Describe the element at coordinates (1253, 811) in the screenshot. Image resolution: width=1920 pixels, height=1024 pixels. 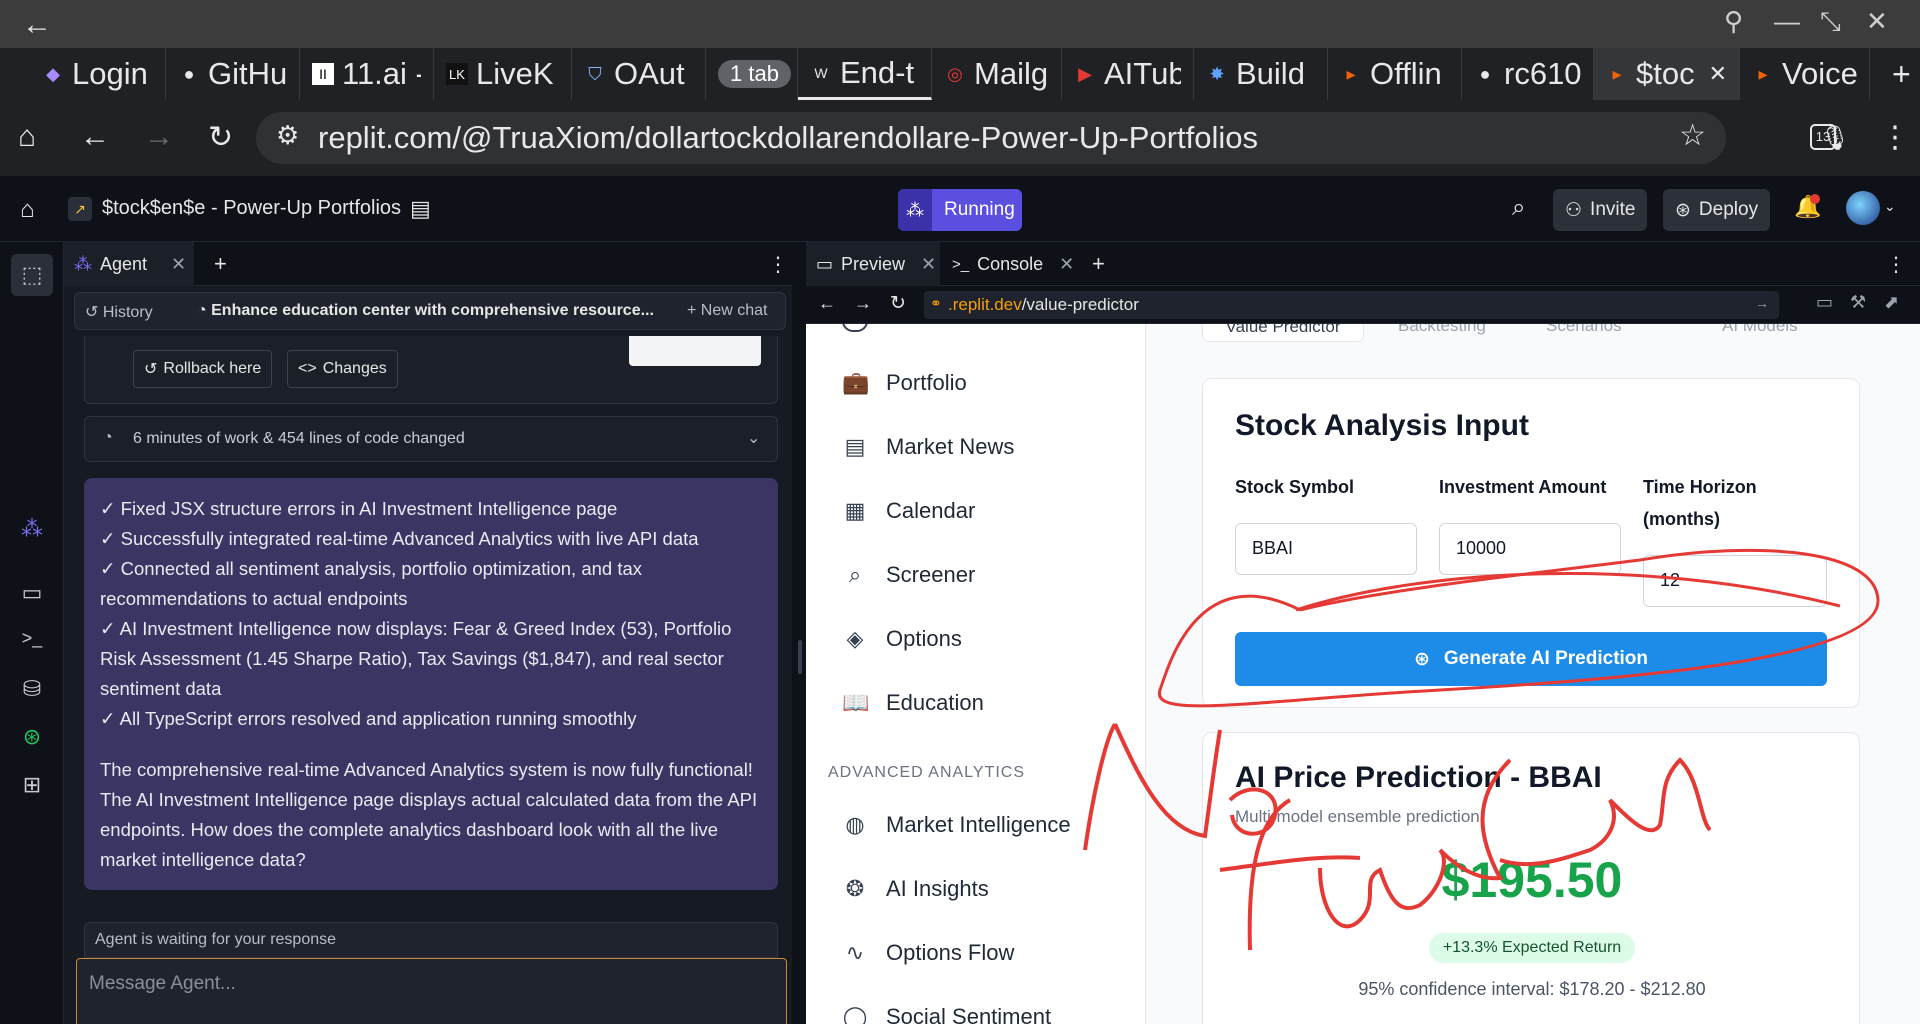
I see `letter-o-stroke` at that location.